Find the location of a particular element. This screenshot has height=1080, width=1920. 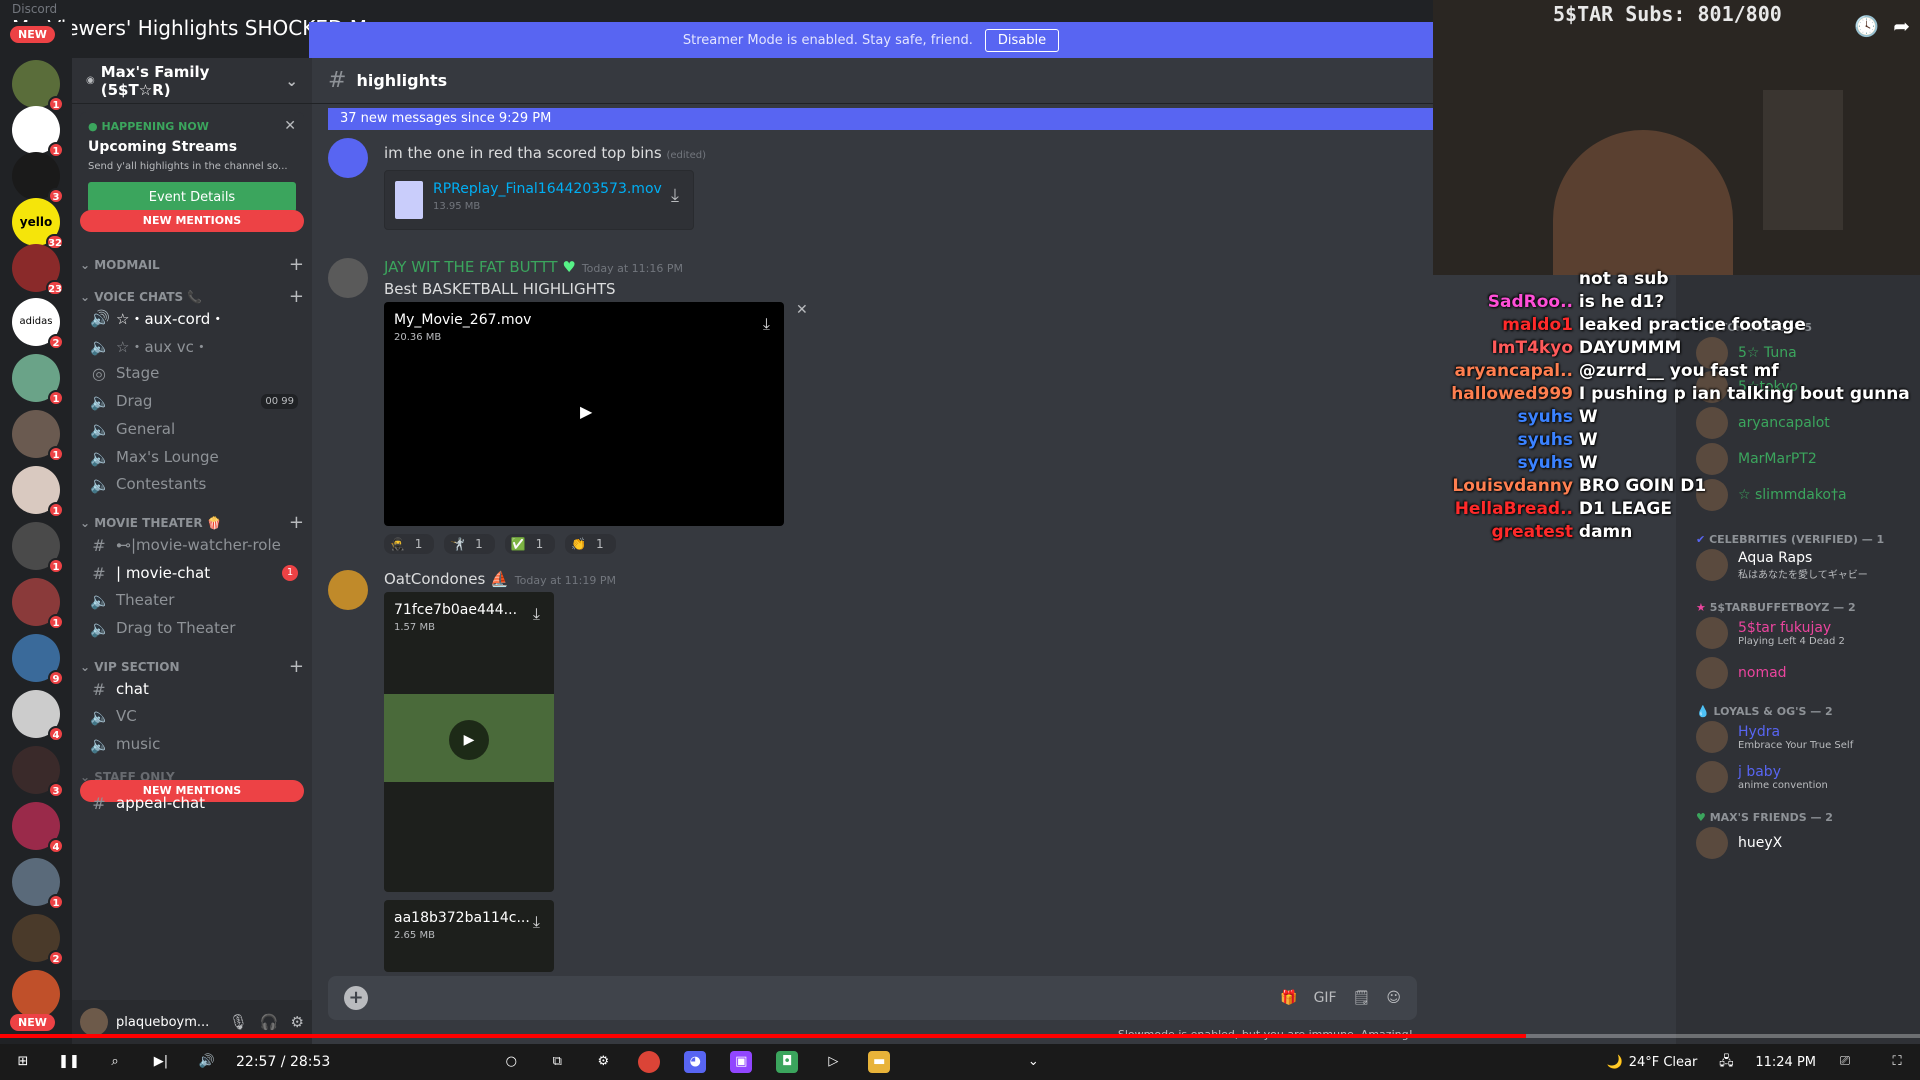

microphone-icon: 🎙 is located at coordinates (238, 1022).